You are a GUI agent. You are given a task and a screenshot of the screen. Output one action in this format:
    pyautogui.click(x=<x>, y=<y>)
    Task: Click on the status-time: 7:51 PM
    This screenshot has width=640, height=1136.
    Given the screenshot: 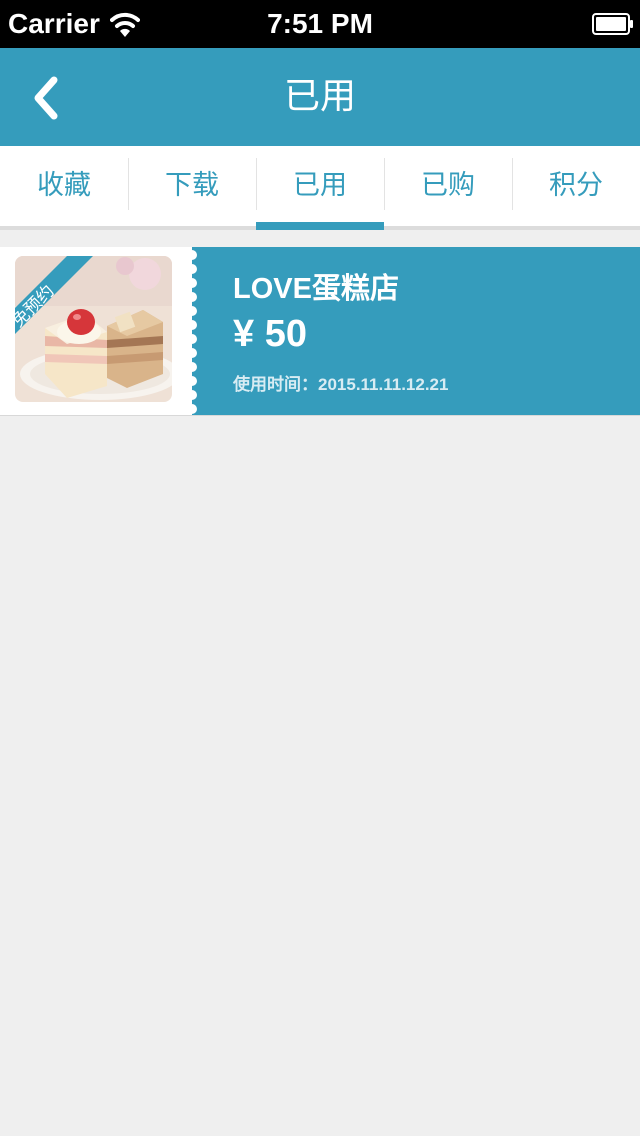 What is the action you would take?
    pyautogui.click(x=320, y=23)
    